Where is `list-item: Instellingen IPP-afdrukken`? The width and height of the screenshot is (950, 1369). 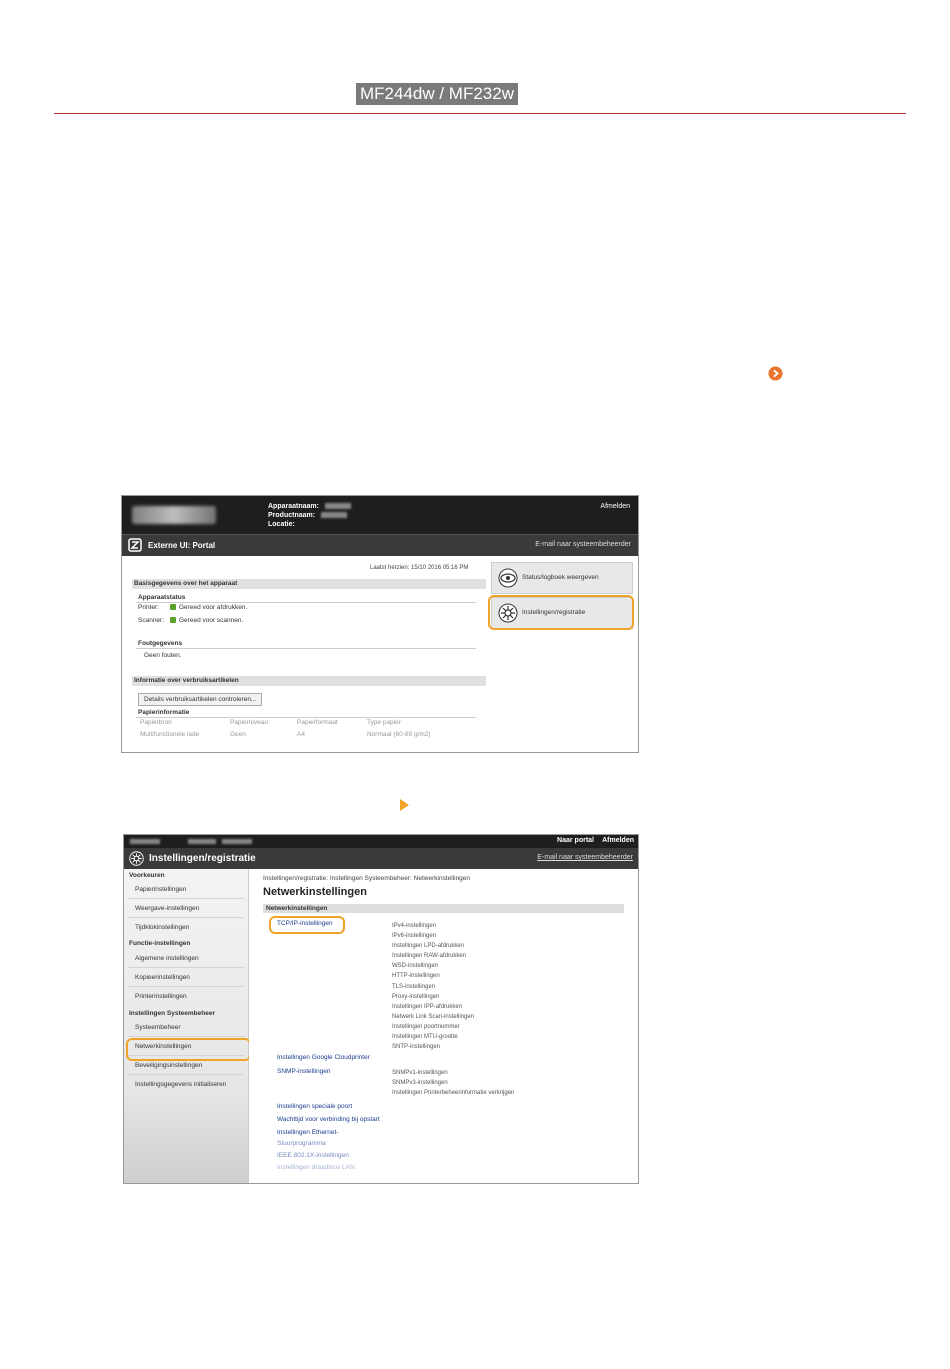
list-item: Instellingen IPP-afdrukken is located at coordinates (427, 1006).